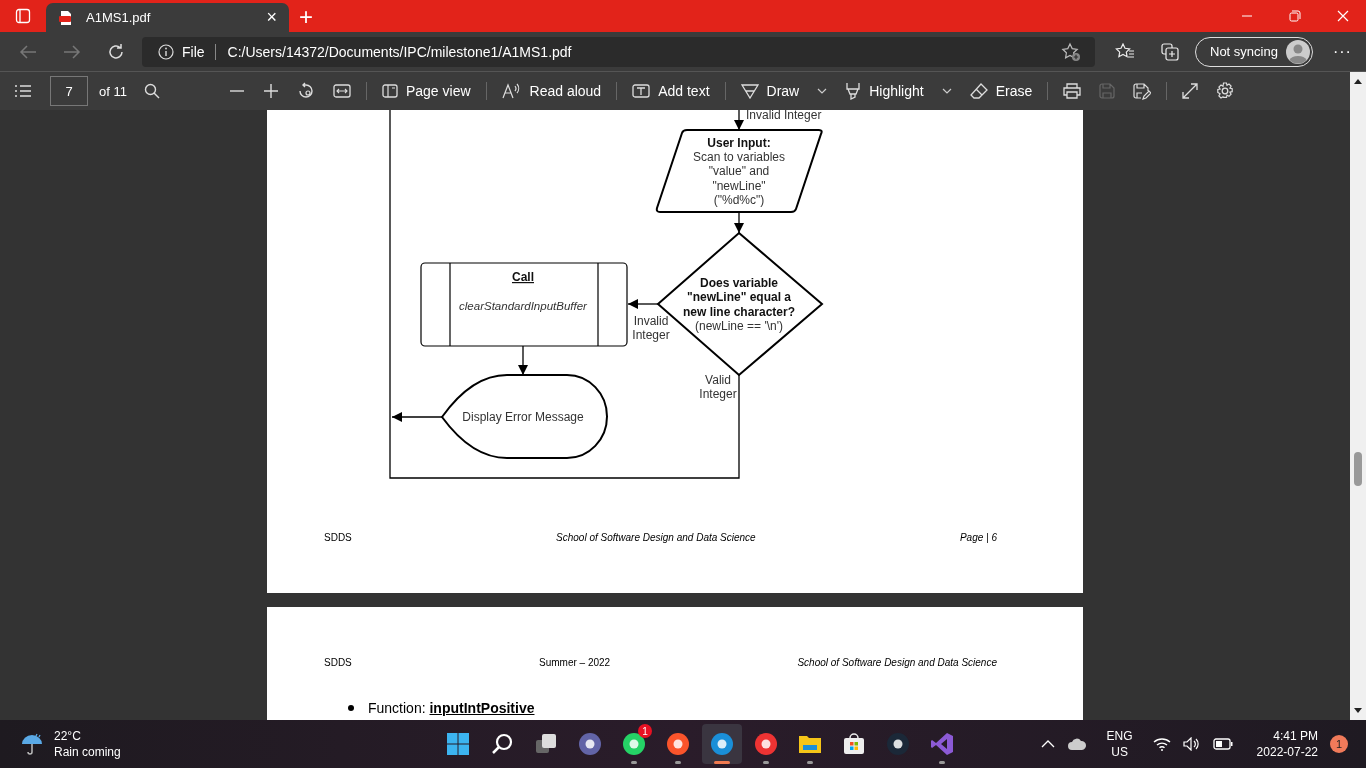 This screenshot has height=768, width=1366. I want to click on toolbar-tool-button: Page view, so click(426, 91).